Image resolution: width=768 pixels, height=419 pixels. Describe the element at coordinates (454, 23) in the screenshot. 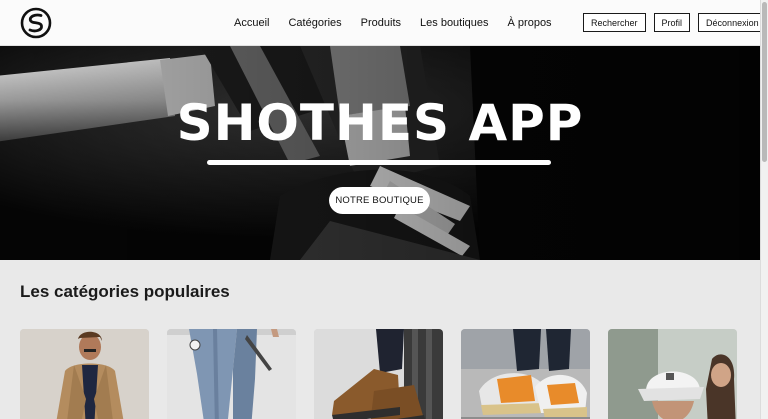

I see `nav-link-boutiques: Les boutiques` at that location.